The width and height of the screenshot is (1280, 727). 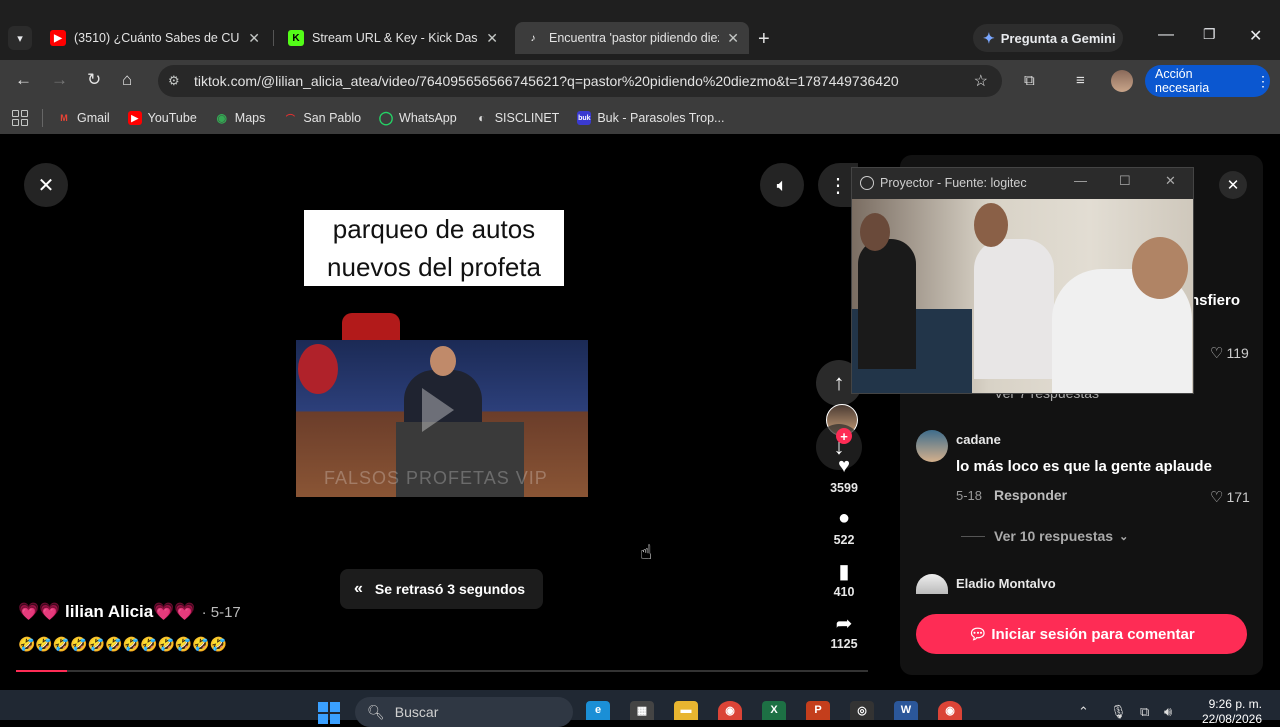 I want to click on microphone-icon: 🎙︎, so click(x=1118, y=712).